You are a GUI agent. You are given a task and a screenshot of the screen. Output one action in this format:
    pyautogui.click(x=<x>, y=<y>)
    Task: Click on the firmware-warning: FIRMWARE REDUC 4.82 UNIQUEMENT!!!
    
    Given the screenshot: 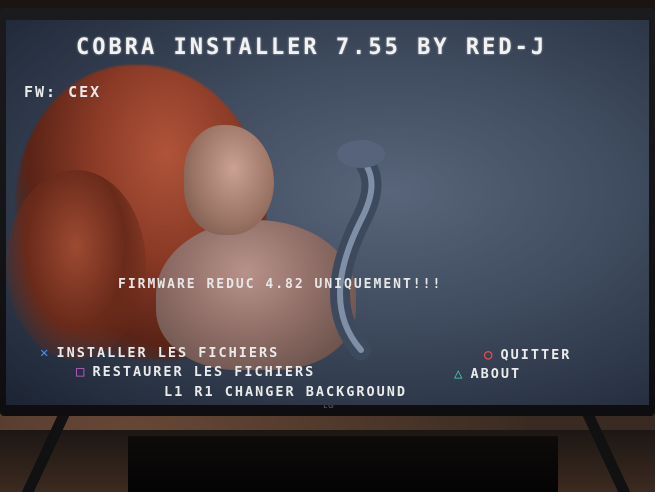 What is the action you would take?
    pyautogui.click(x=280, y=284)
    